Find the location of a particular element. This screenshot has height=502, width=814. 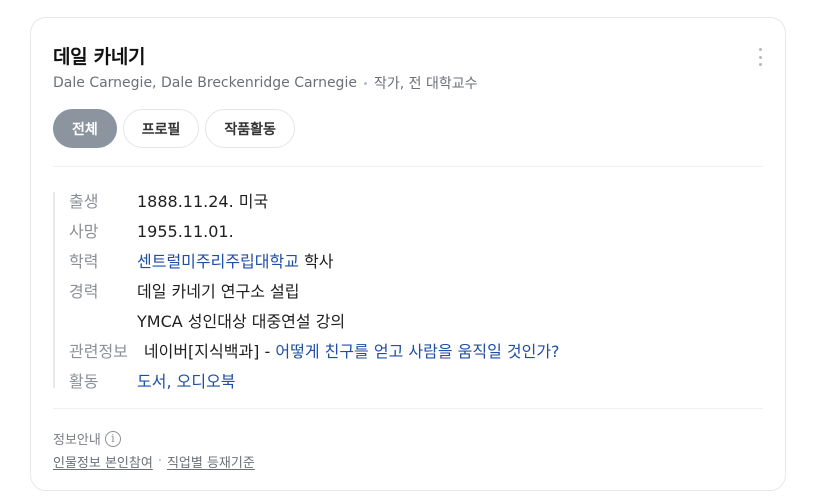

row-education: 학력 센트럴미주리주립대학교 학사 is located at coordinates (408, 263).